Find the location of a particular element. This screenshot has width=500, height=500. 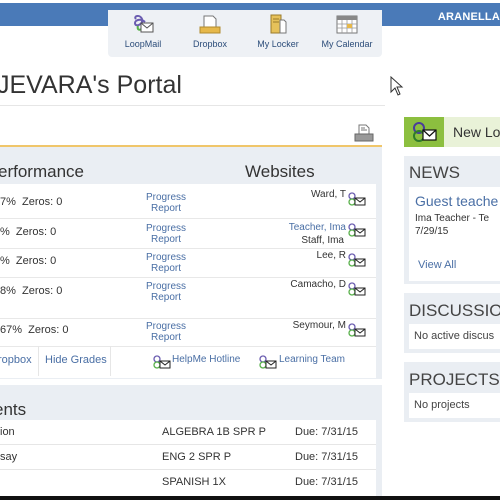

quicknav-label: Dropbox is located at coordinates (210, 44).